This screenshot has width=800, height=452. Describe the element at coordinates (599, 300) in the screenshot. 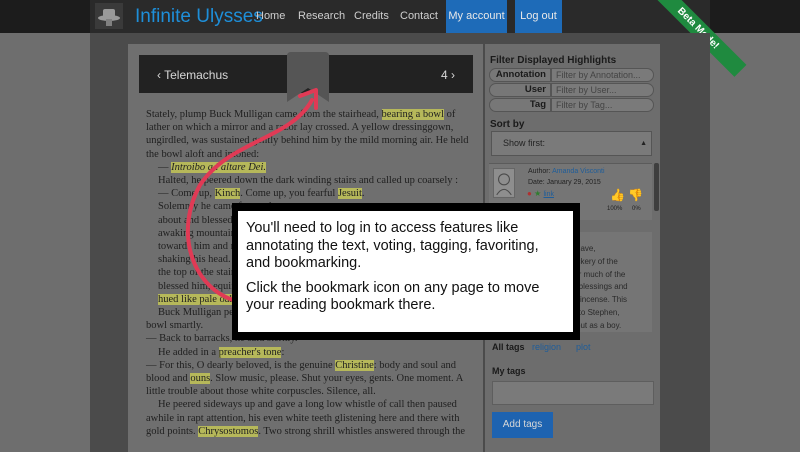

I see `comment-line: ly incense. This` at that location.